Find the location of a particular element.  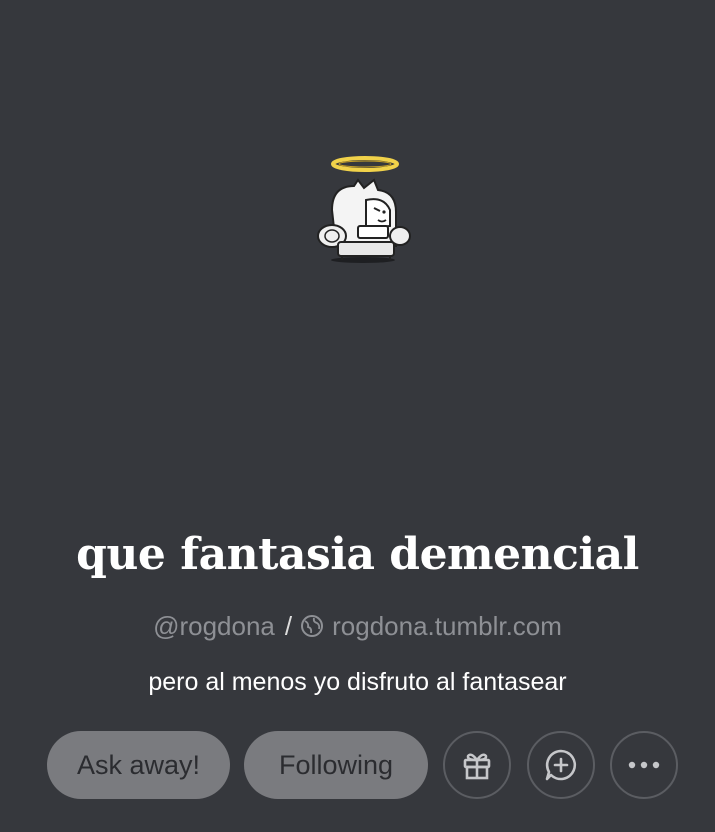

blog-description: pero al menos yo disfruto al fantasear is located at coordinates (357, 682).